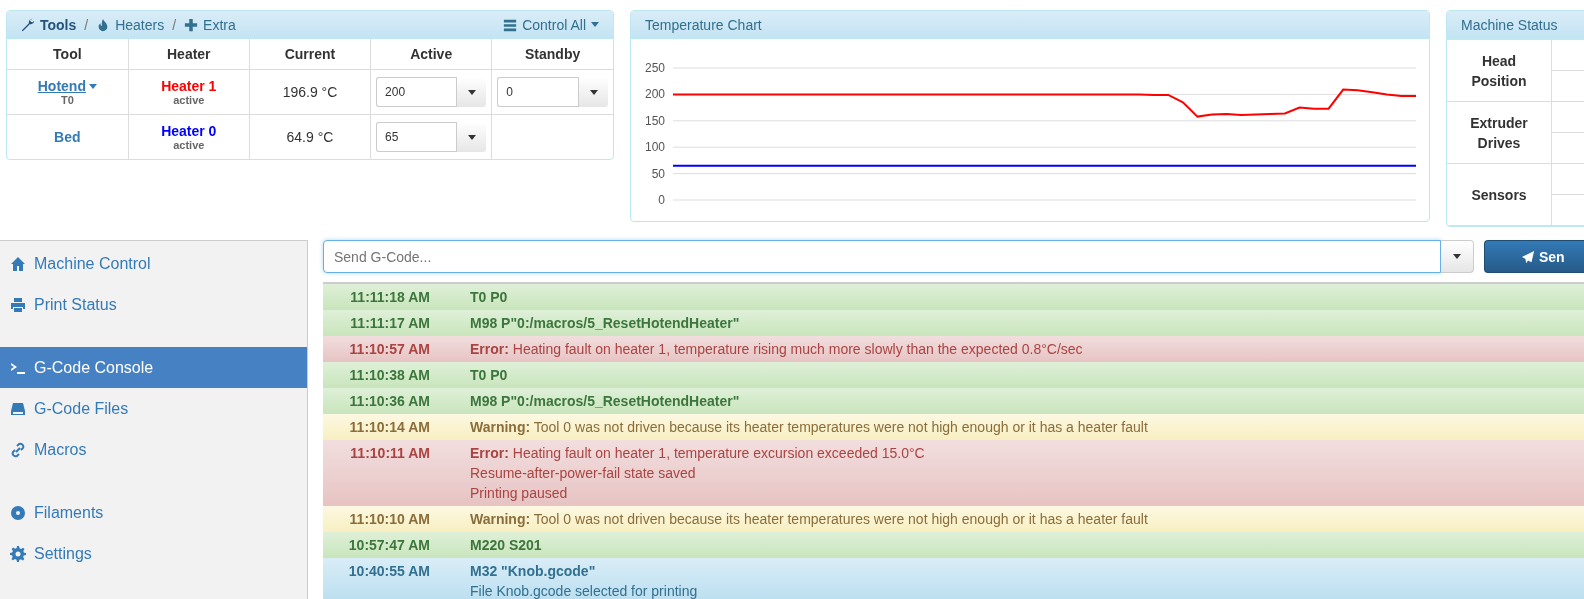 This screenshot has height=599, width=1584. I want to click on column-header: Current, so click(310, 54).